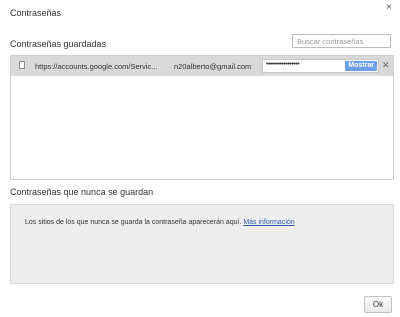 This screenshot has width=400, height=317. What do you see at coordinates (378, 304) in the screenshot?
I see `ok-button: Ok` at bounding box center [378, 304].